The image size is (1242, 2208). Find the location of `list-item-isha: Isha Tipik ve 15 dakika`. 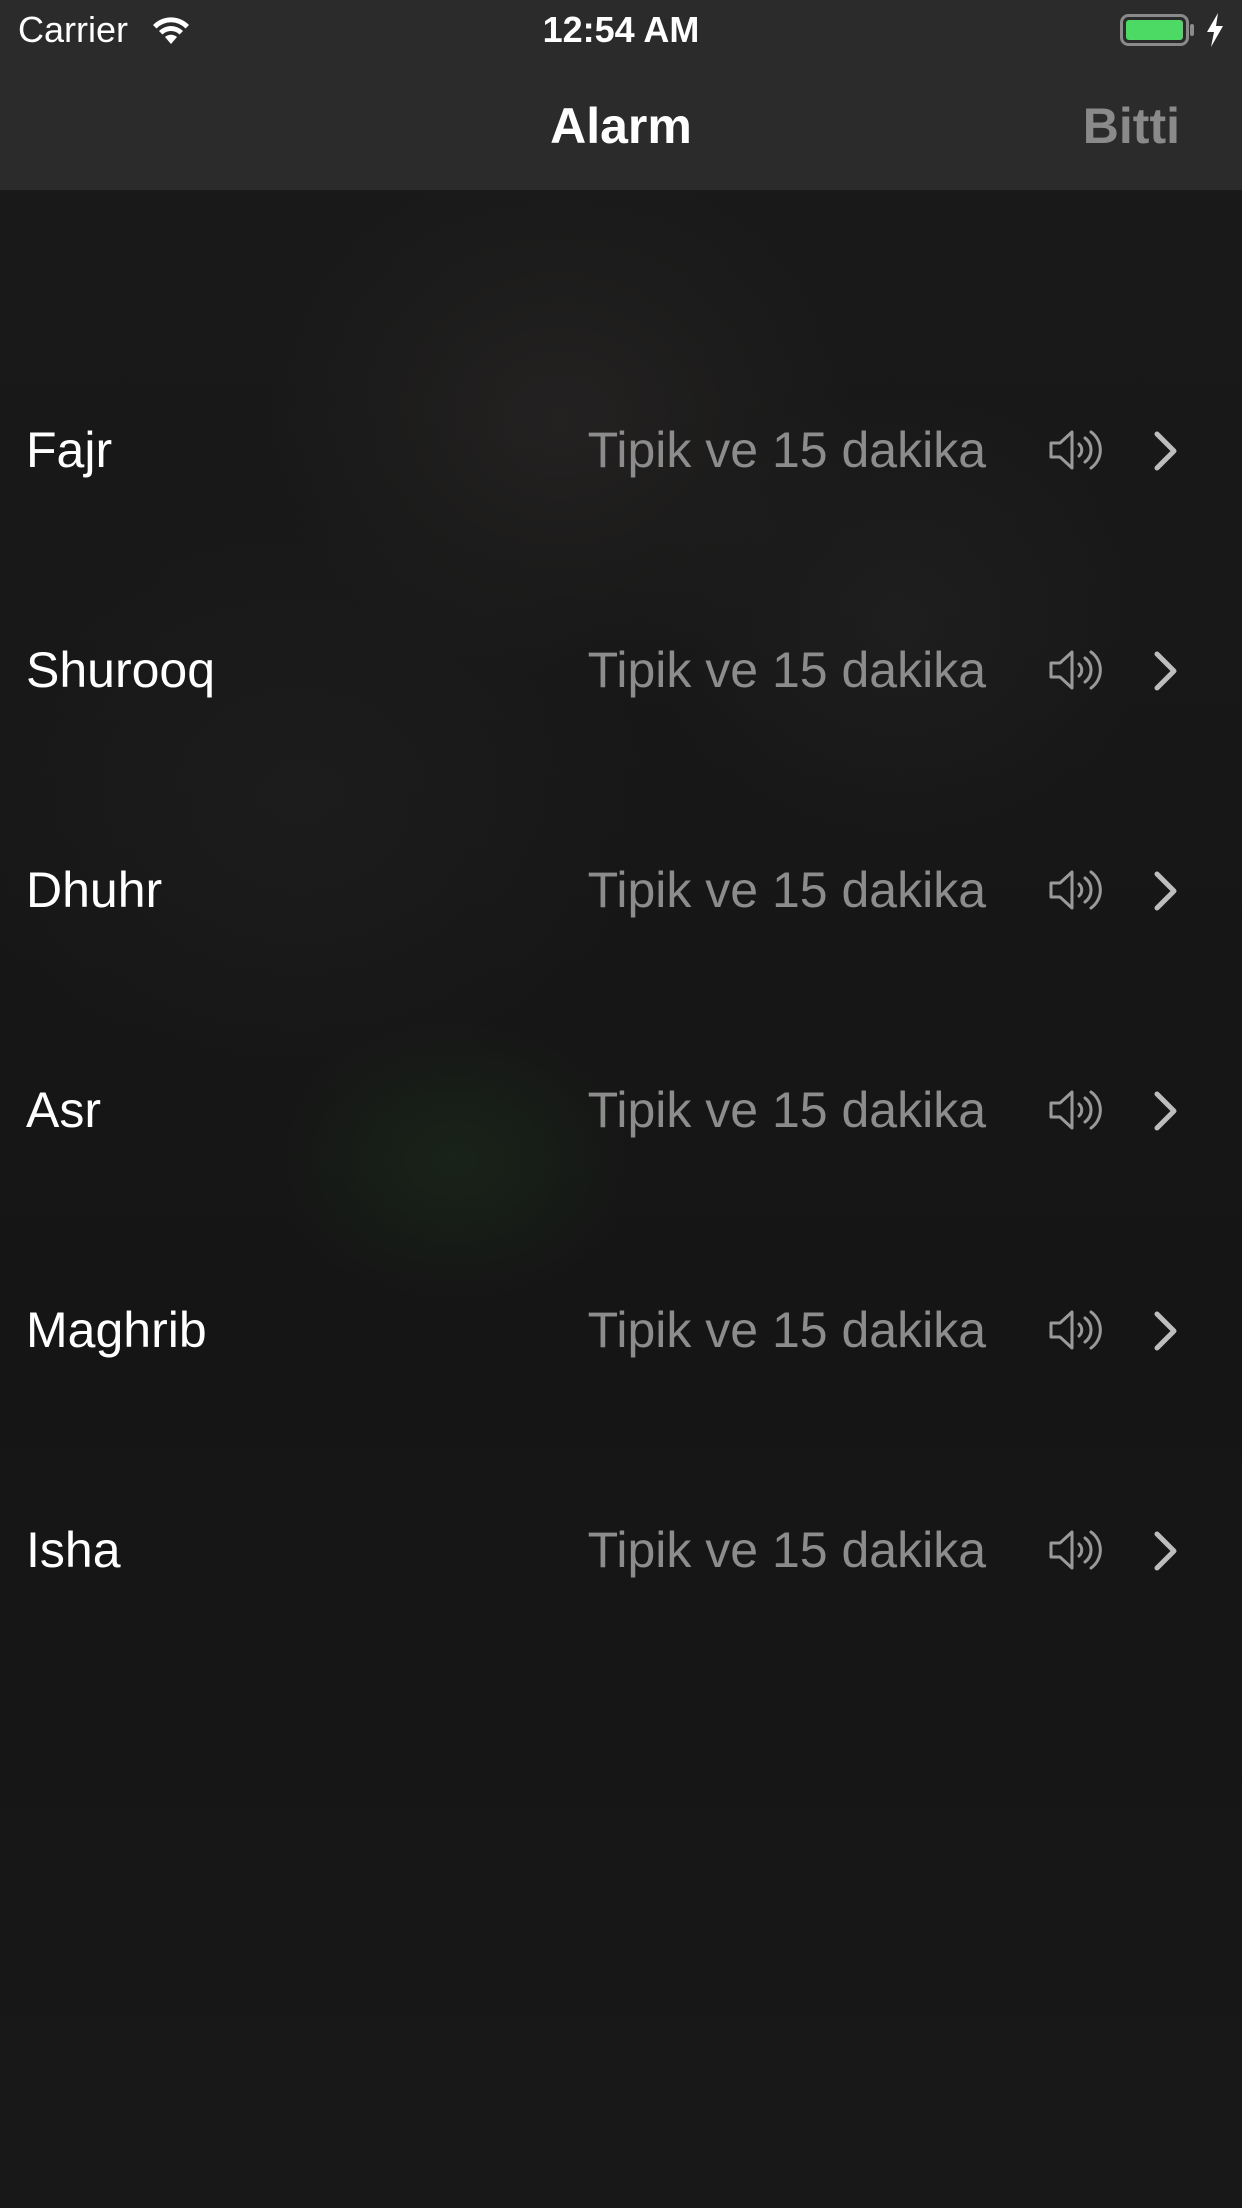

list-item-isha: Isha Tipik ve 15 dakika is located at coordinates (621, 1550).